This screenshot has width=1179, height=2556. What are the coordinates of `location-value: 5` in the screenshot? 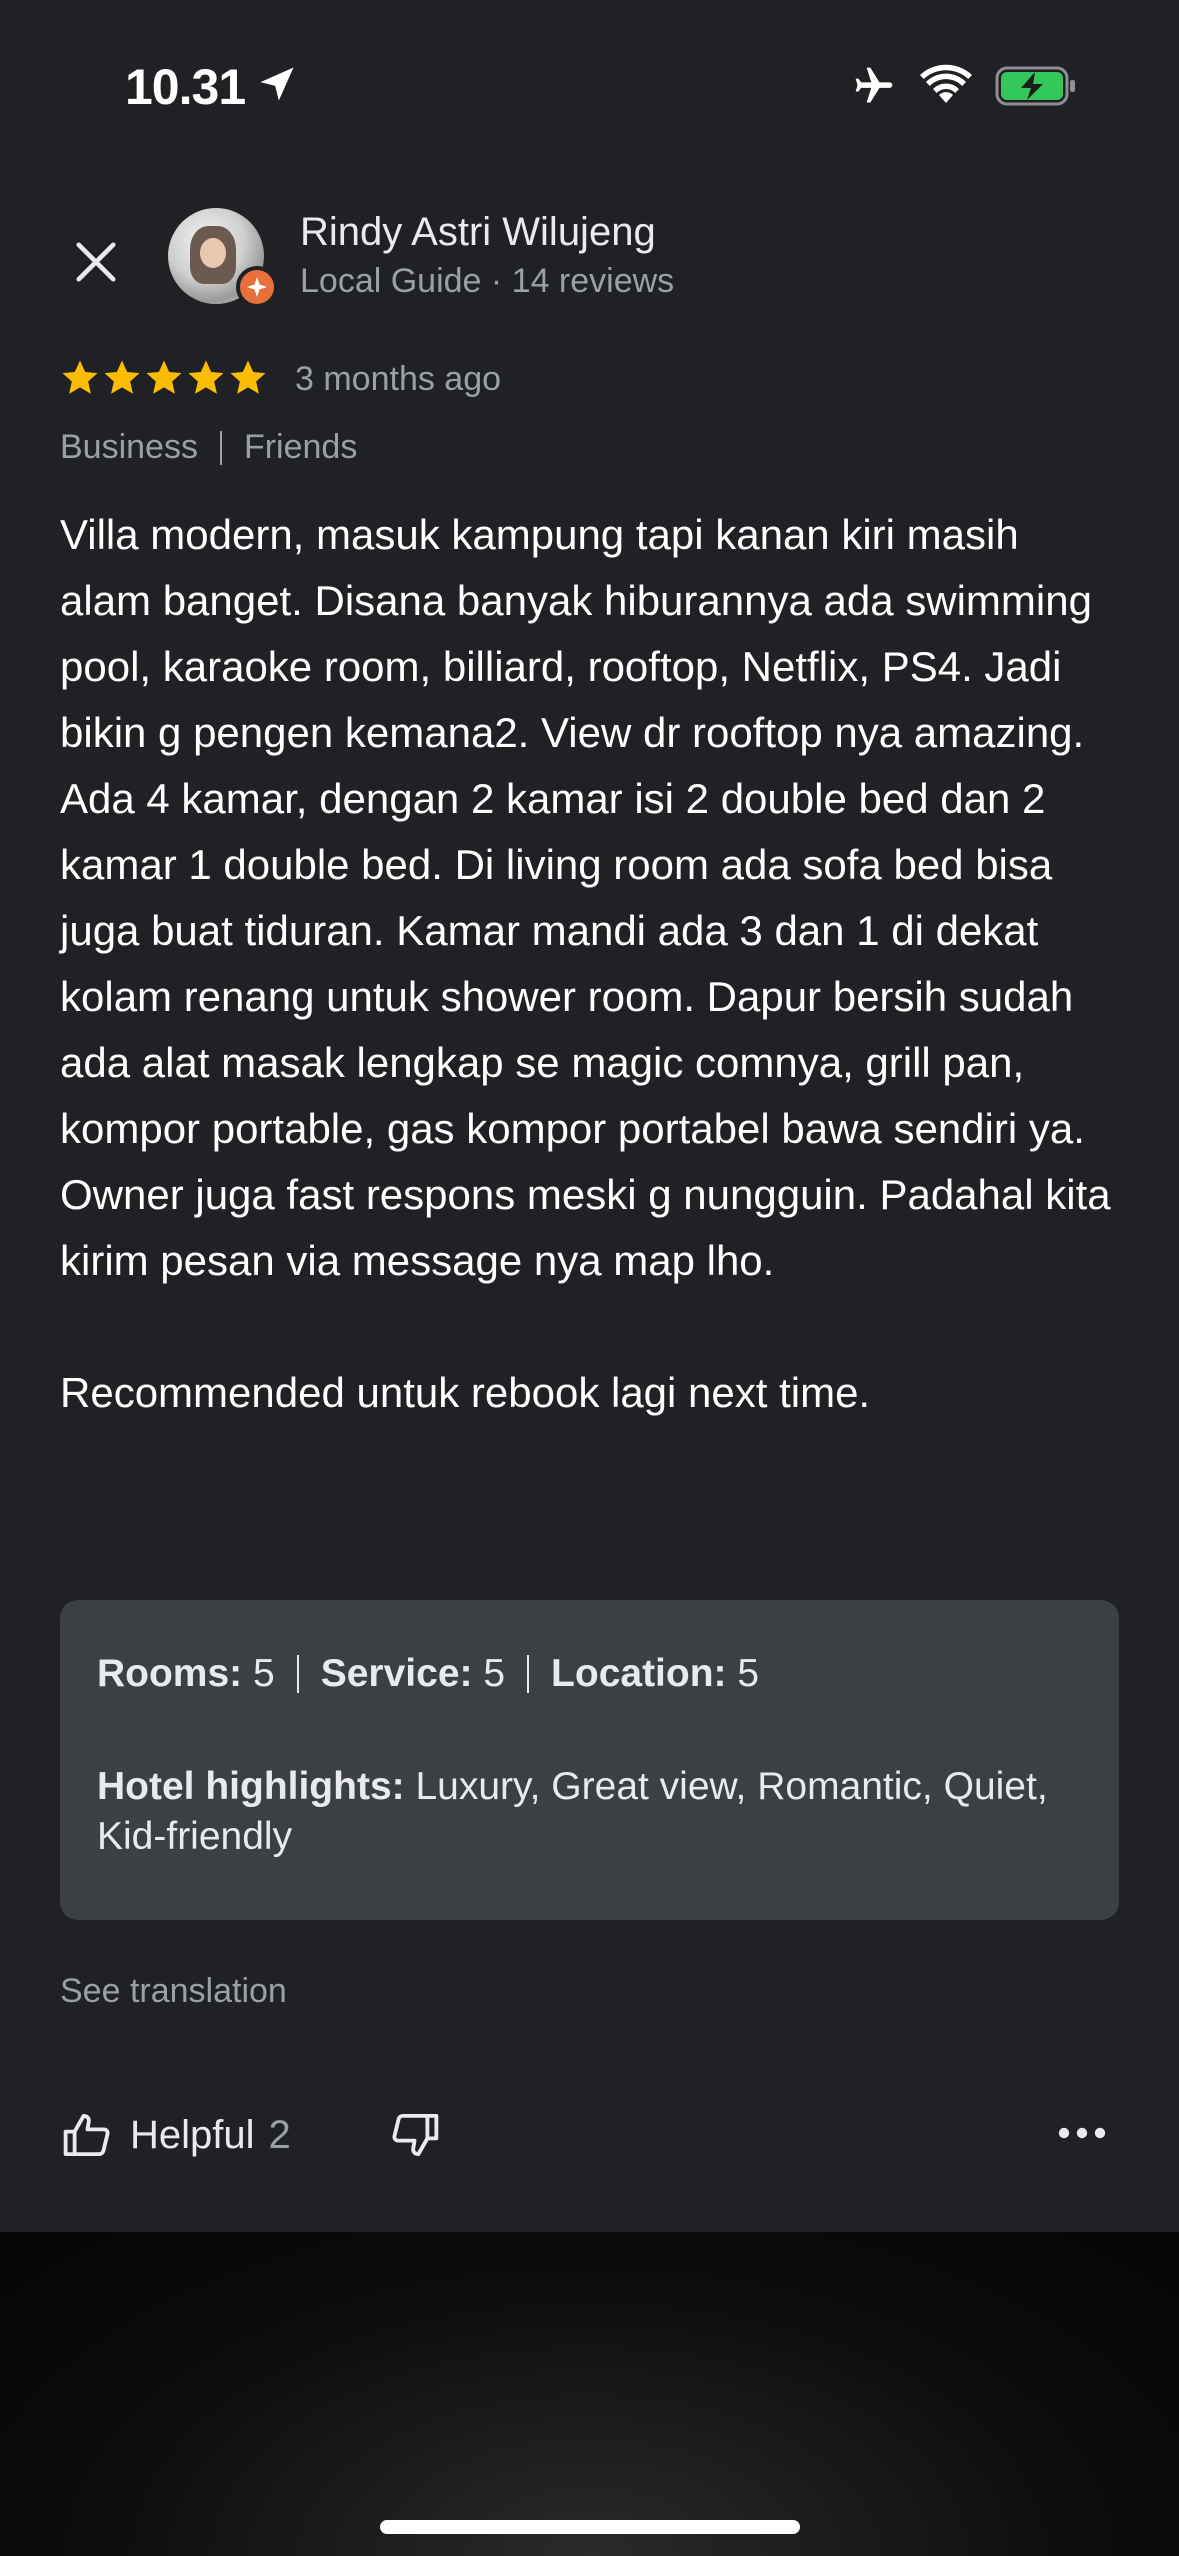 It's located at (748, 1673).